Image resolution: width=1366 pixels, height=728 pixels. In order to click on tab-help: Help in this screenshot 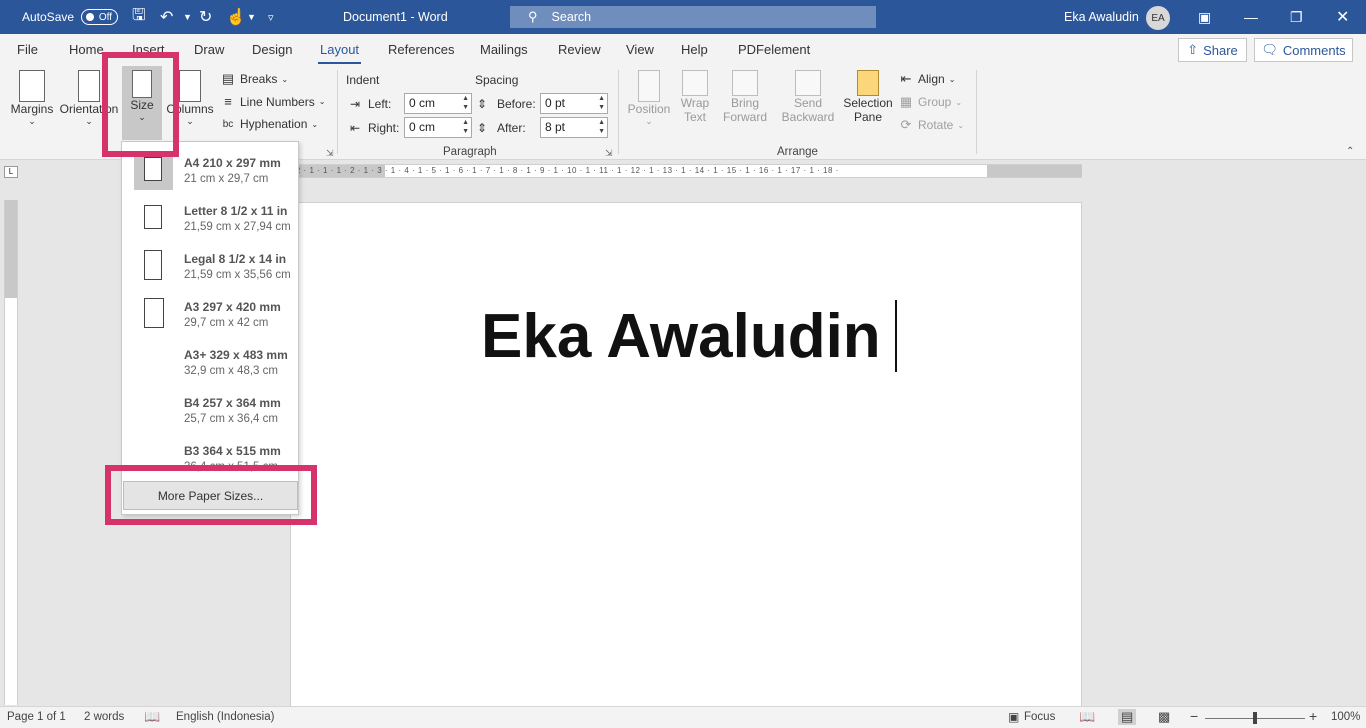, I will do `click(694, 49)`.